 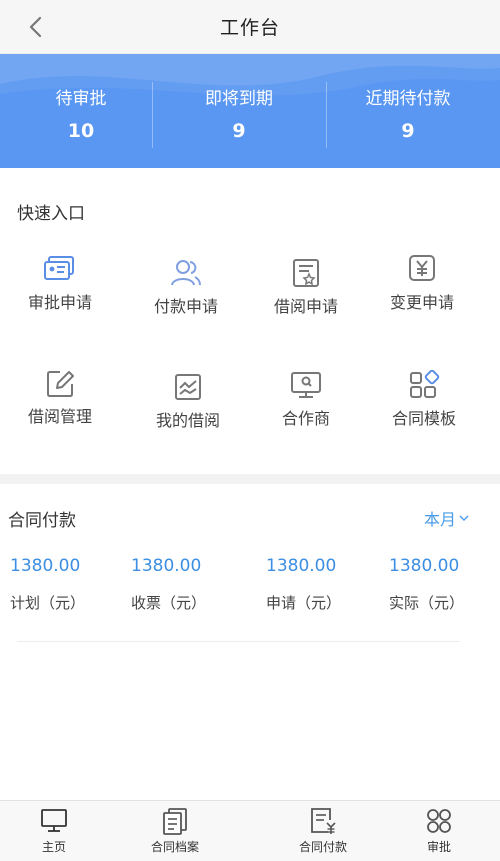 What do you see at coordinates (59, 416) in the screenshot?
I see `quick-item-label: 借阅管理` at bounding box center [59, 416].